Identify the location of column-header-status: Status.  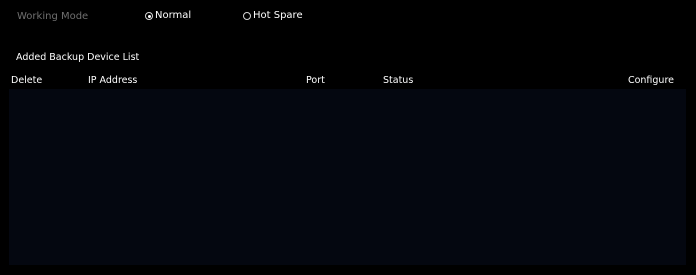
(398, 81).